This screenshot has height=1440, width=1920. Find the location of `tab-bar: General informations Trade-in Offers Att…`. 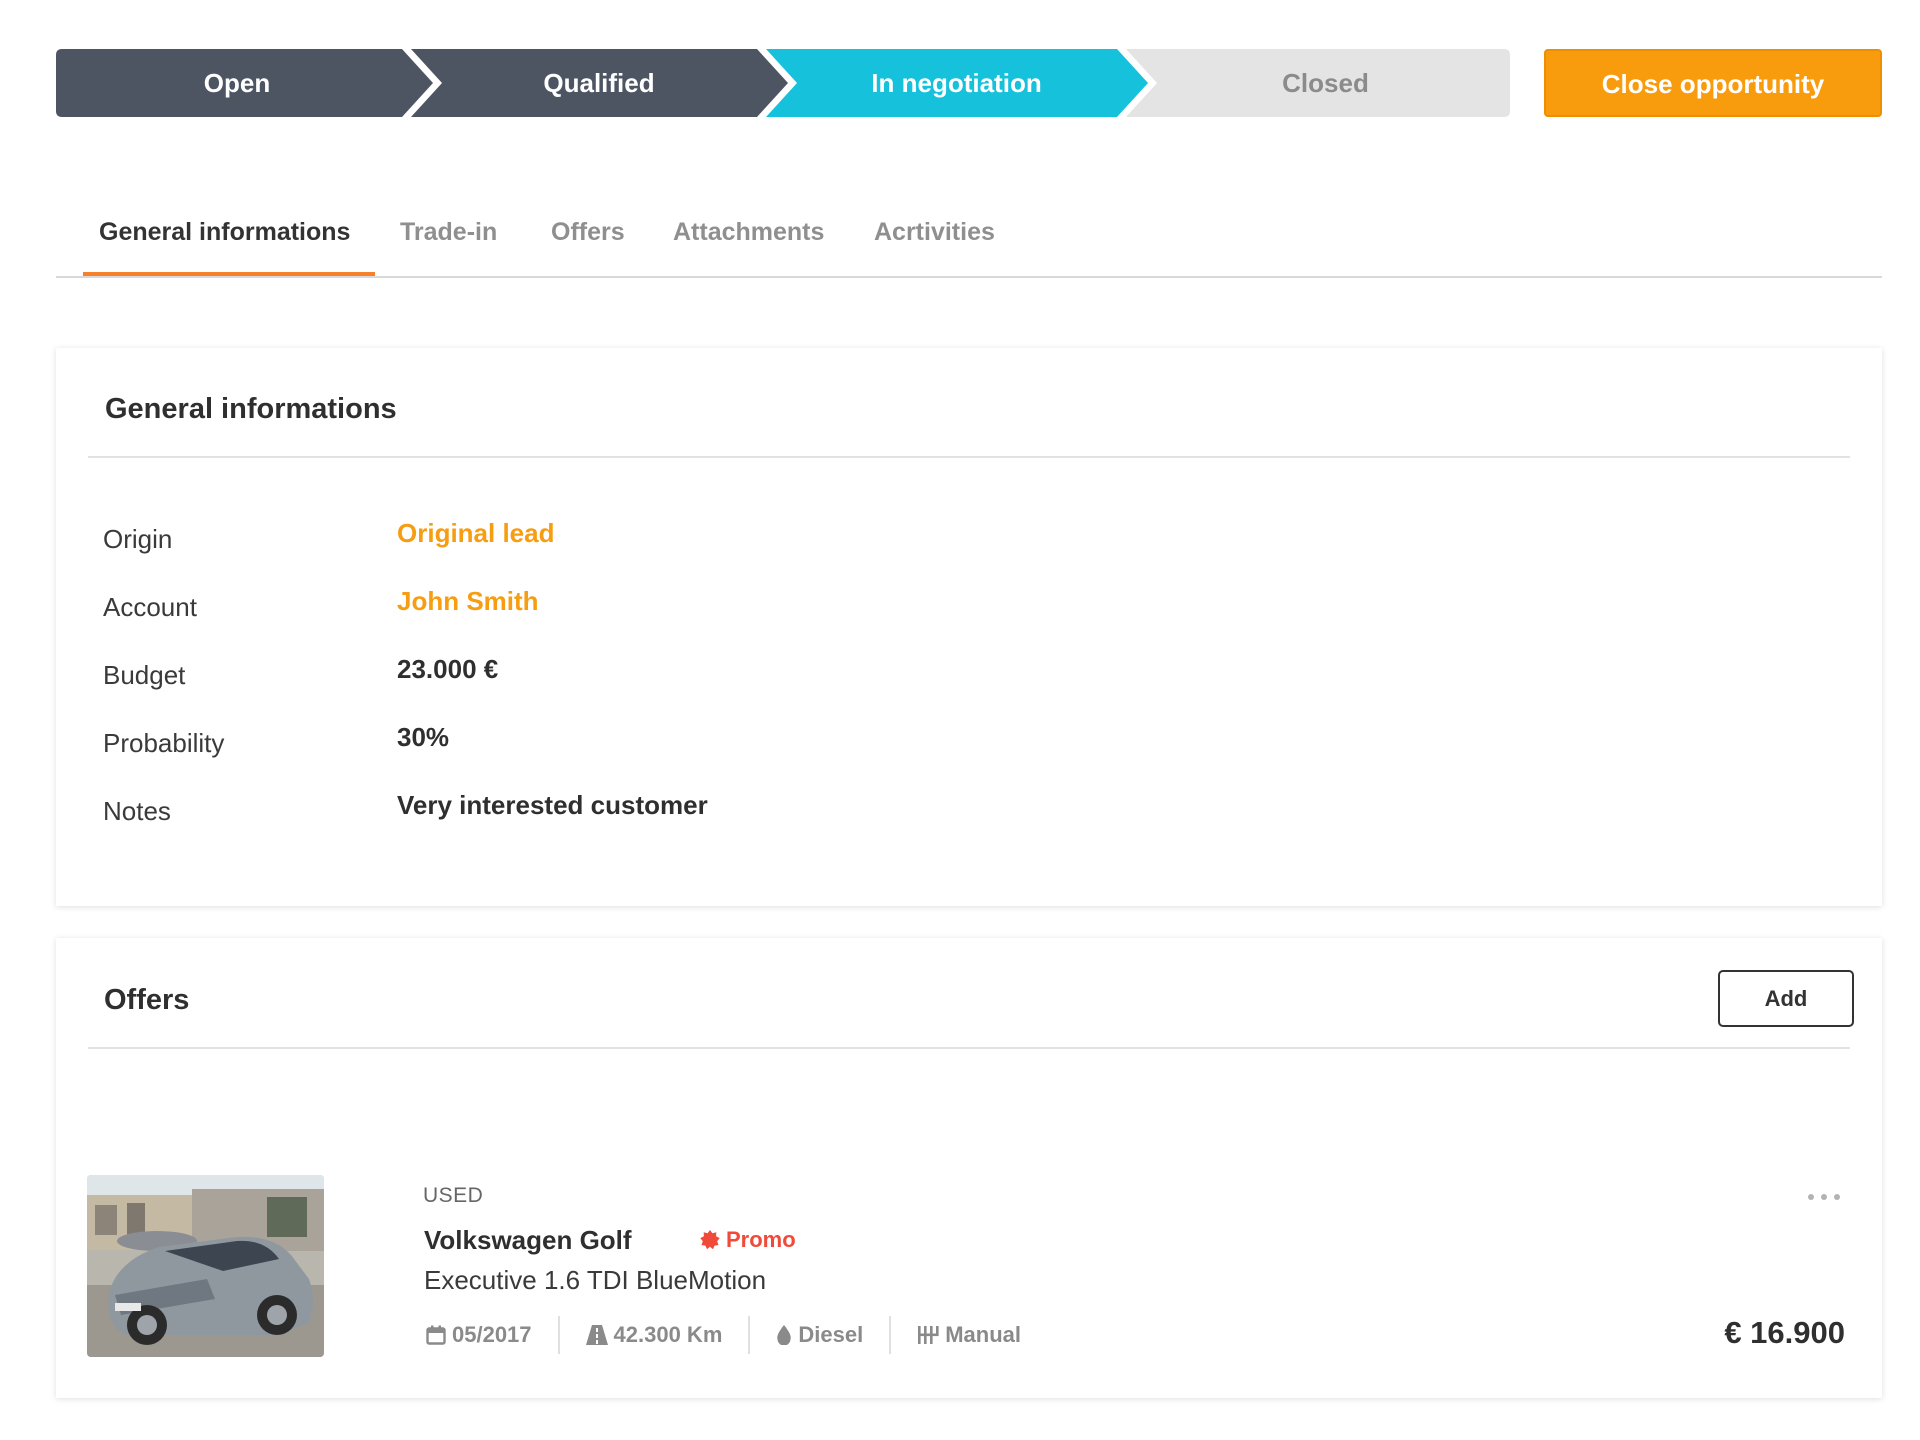

tab-bar: General informations Trade-in Offers Att… is located at coordinates (969, 239).